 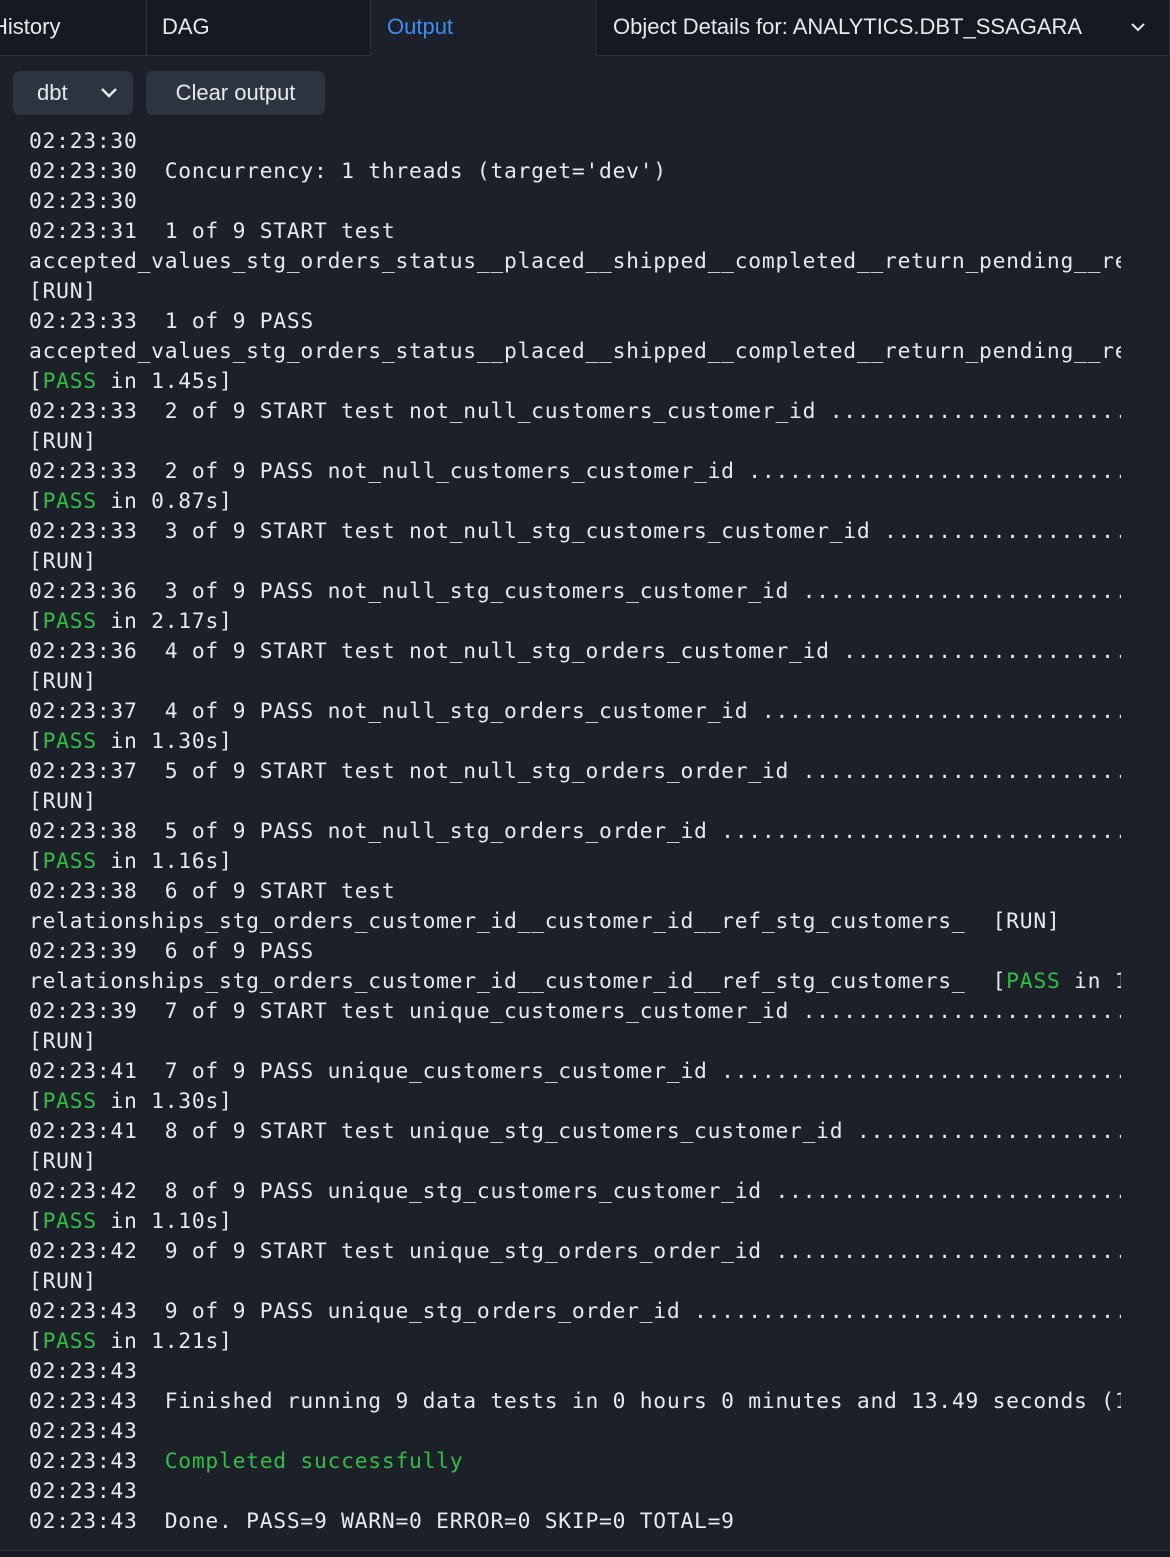 I want to click on log-line: 02:23:33 1 of 9 PASS, so click(x=172, y=321).